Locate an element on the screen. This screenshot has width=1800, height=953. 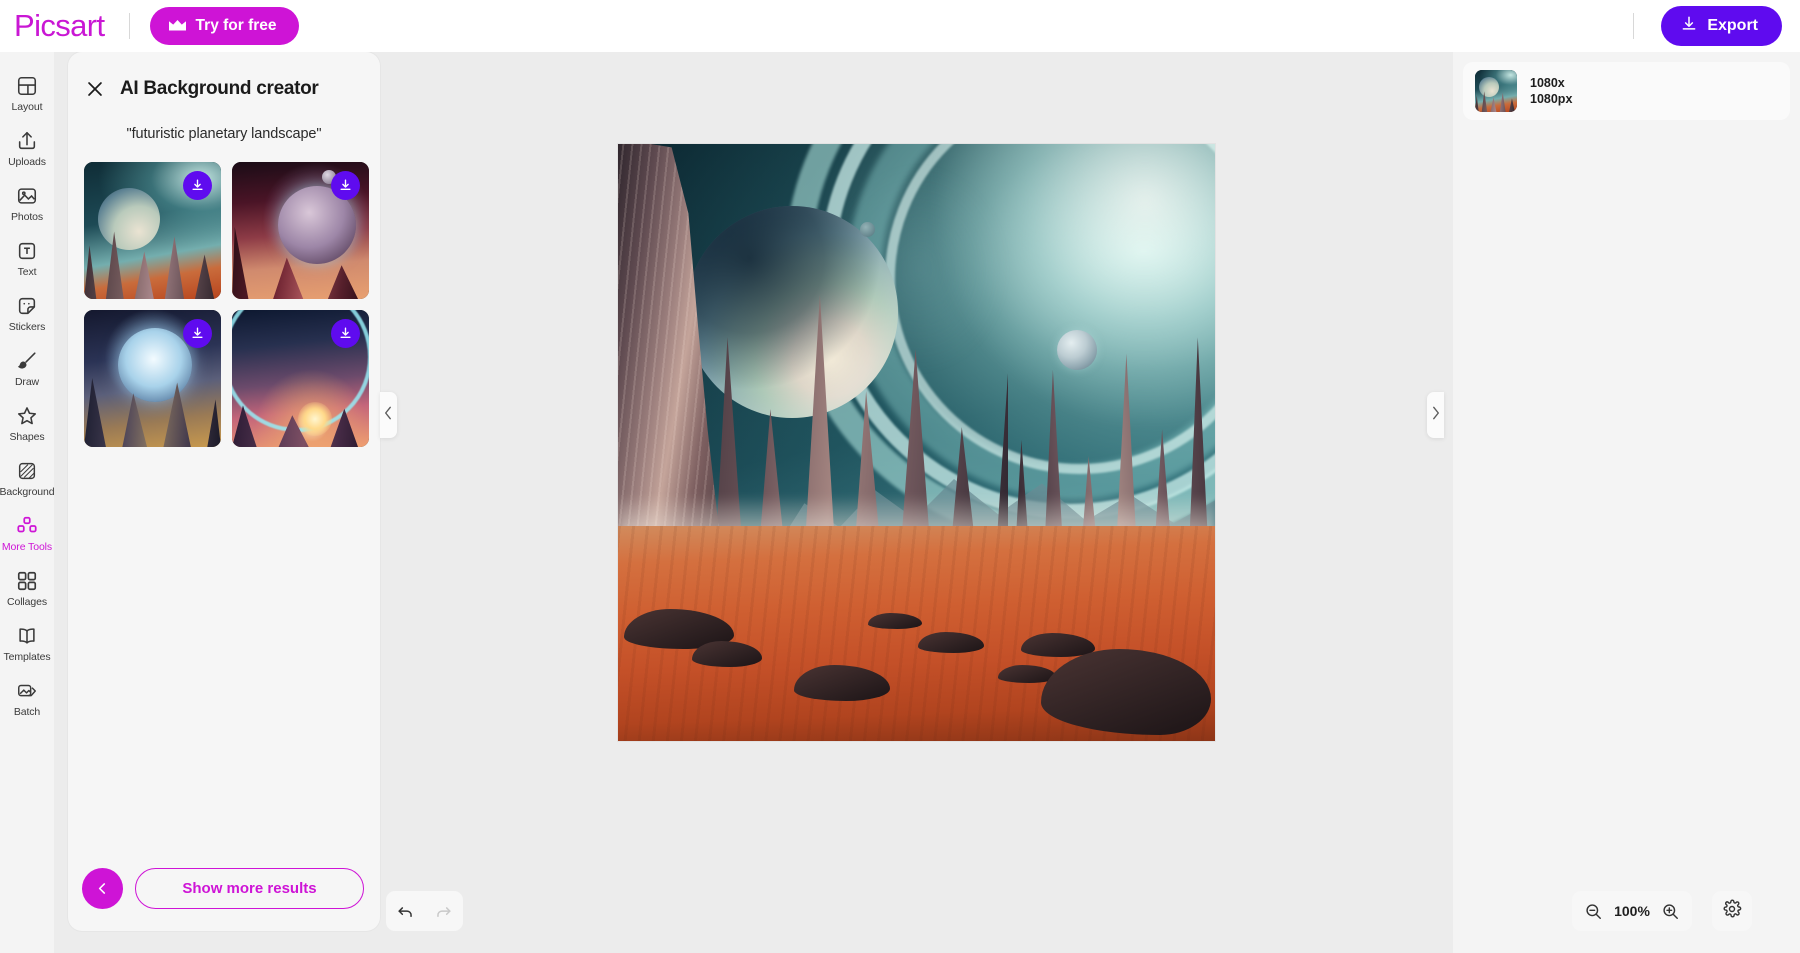
sidebar-item-batch: Batch is located at coordinates (27, 698).